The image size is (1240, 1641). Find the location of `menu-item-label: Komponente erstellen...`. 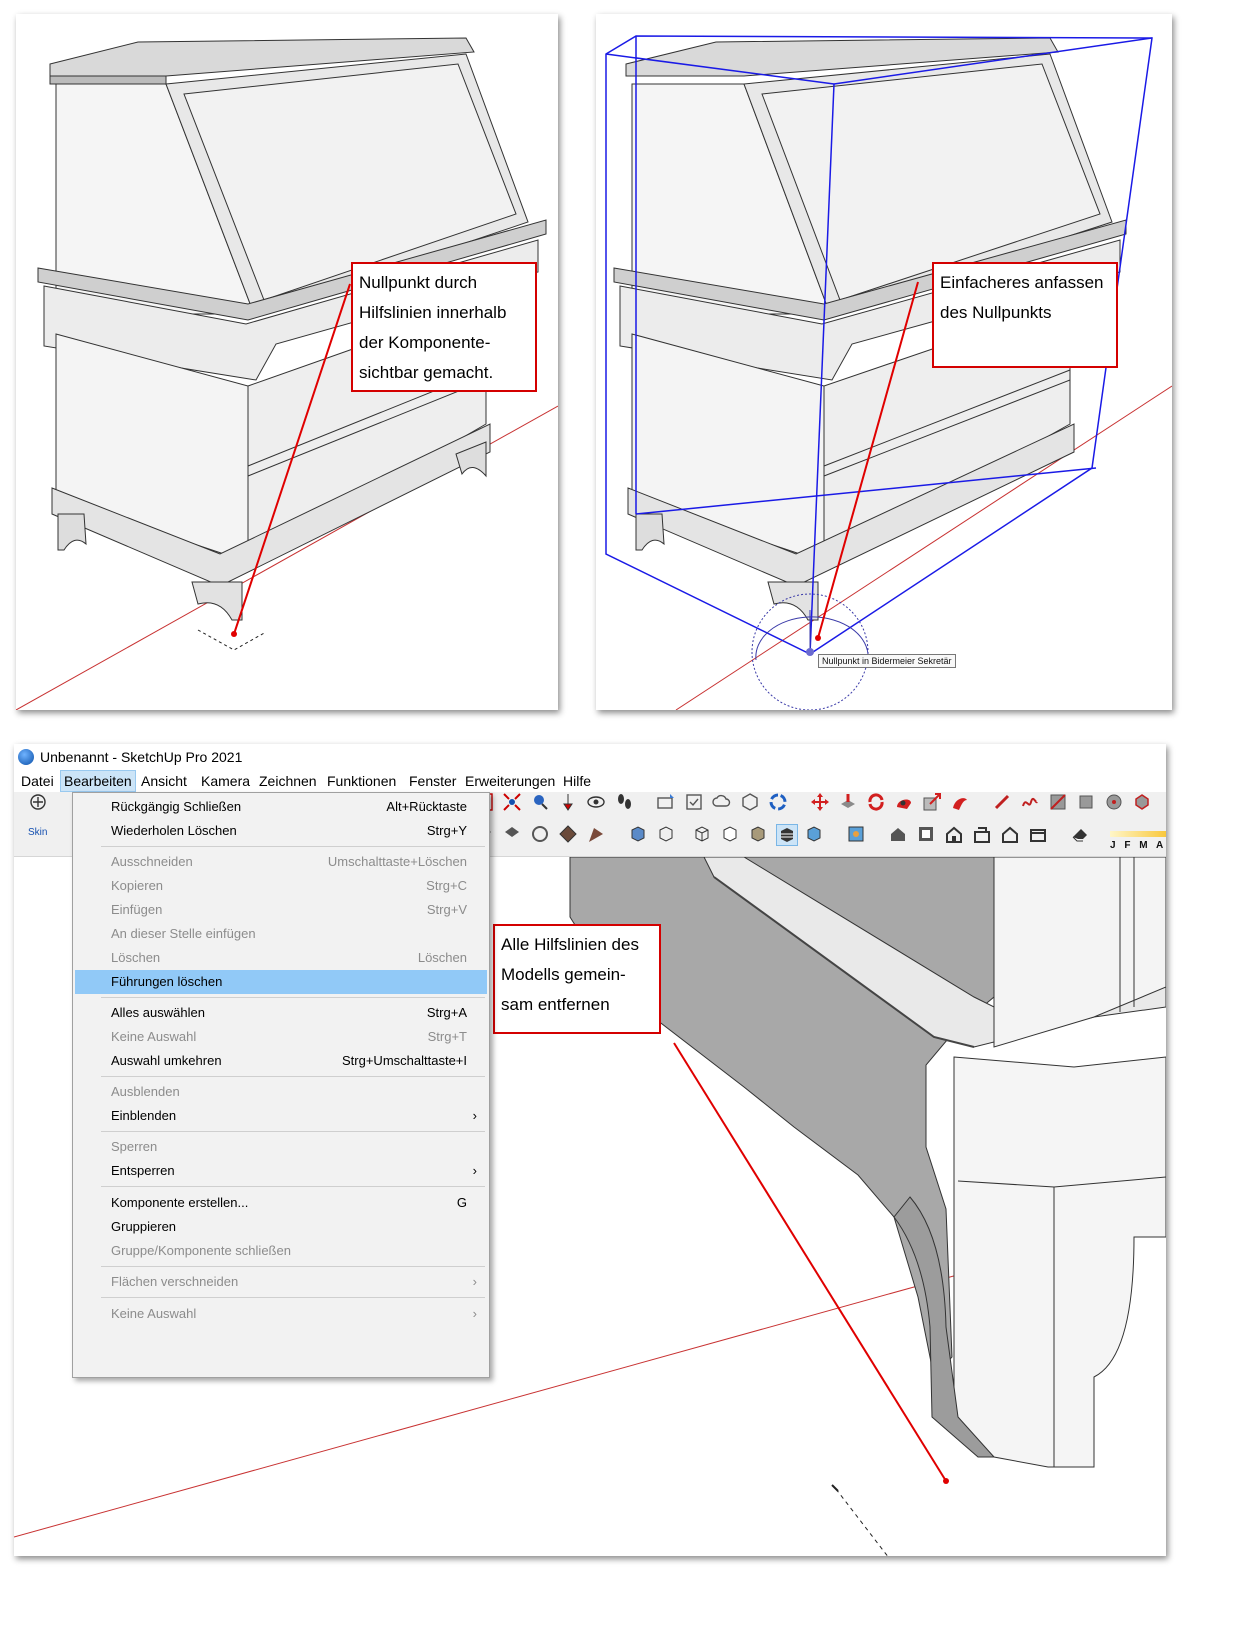

menu-item-label: Komponente erstellen... is located at coordinates (180, 1202).